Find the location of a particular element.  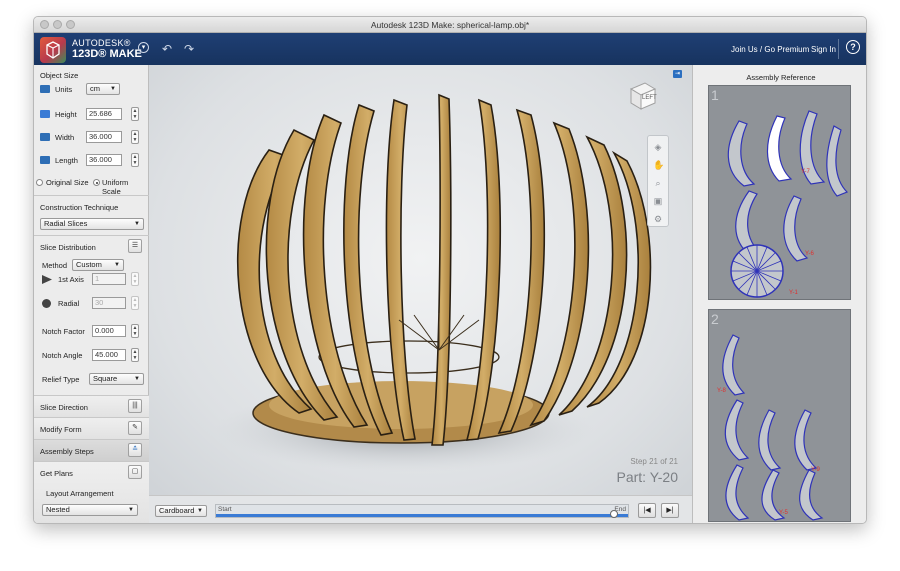

assembly-steps-icon: ≛ is located at coordinates (135, 450).